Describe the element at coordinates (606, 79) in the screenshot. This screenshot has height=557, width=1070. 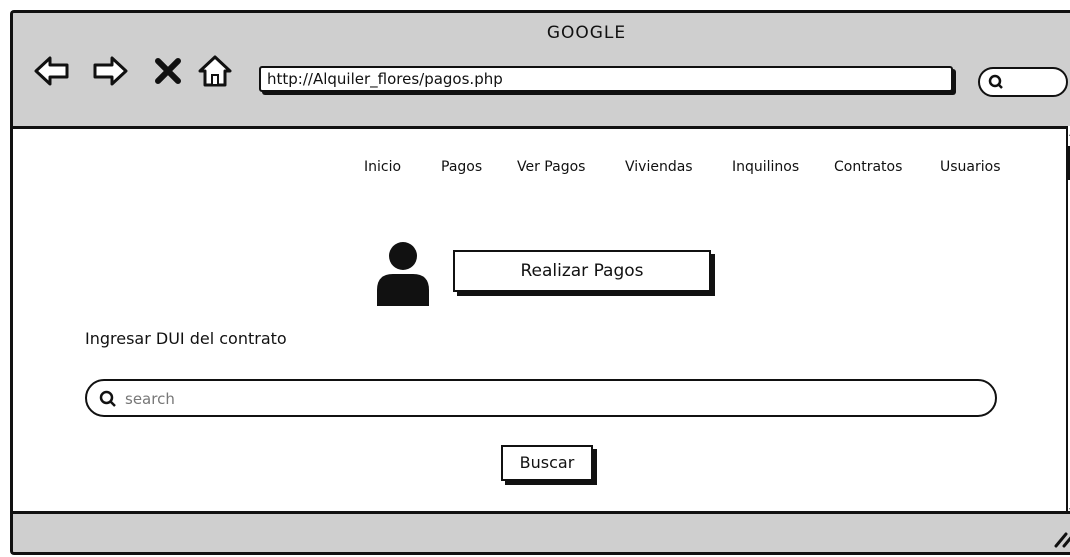
I see `address-bar: http://Alquiler_flores/pagos.php` at that location.